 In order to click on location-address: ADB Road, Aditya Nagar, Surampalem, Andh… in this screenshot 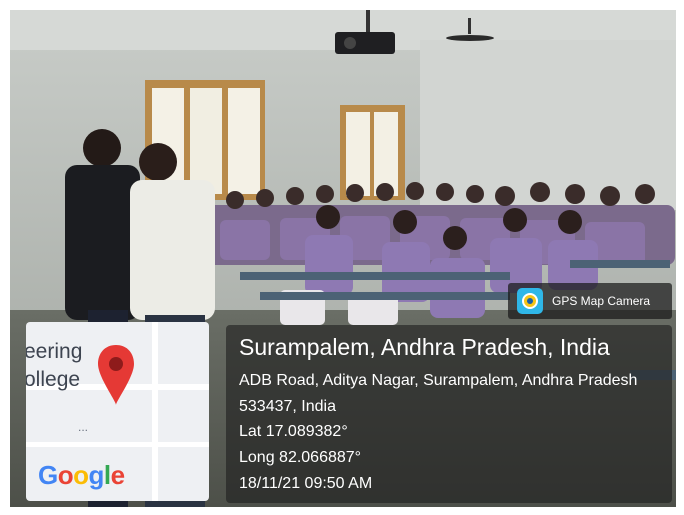, I will do `click(438, 393)`.